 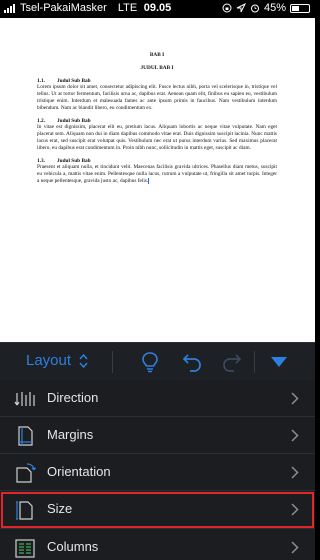 I want to click on ribbon-tab-selector: Layout, so click(x=57, y=360).